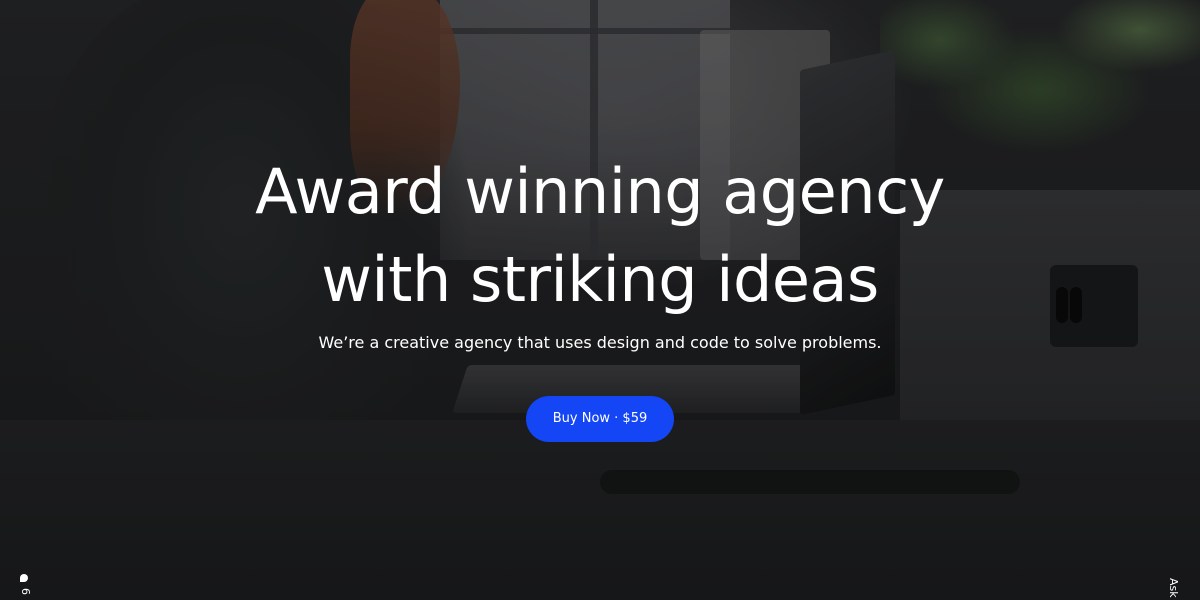 Image resolution: width=1200 pixels, height=600 pixels. Describe the element at coordinates (24, 578) in the screenshot. I see `chat-bubble-icon` at that location.